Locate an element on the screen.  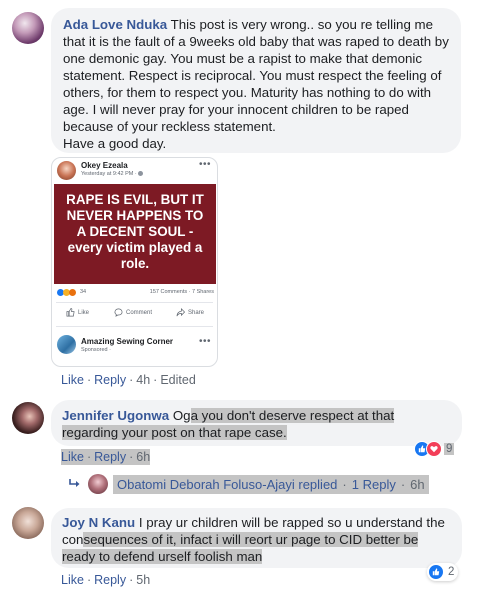
reply-arrow-icon is located at coordinates (74, 483).